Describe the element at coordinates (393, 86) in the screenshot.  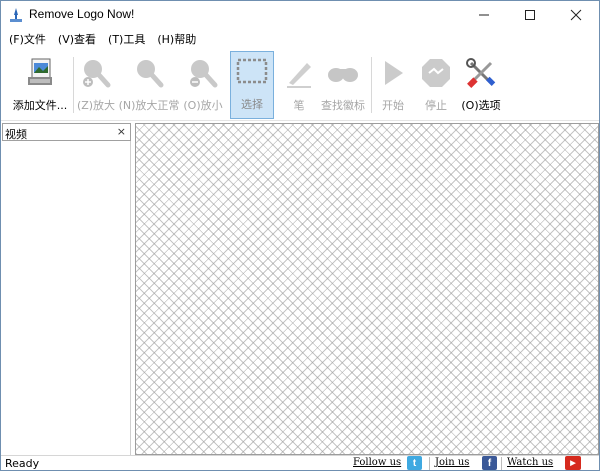
I see `start-button: 开始` at that location.